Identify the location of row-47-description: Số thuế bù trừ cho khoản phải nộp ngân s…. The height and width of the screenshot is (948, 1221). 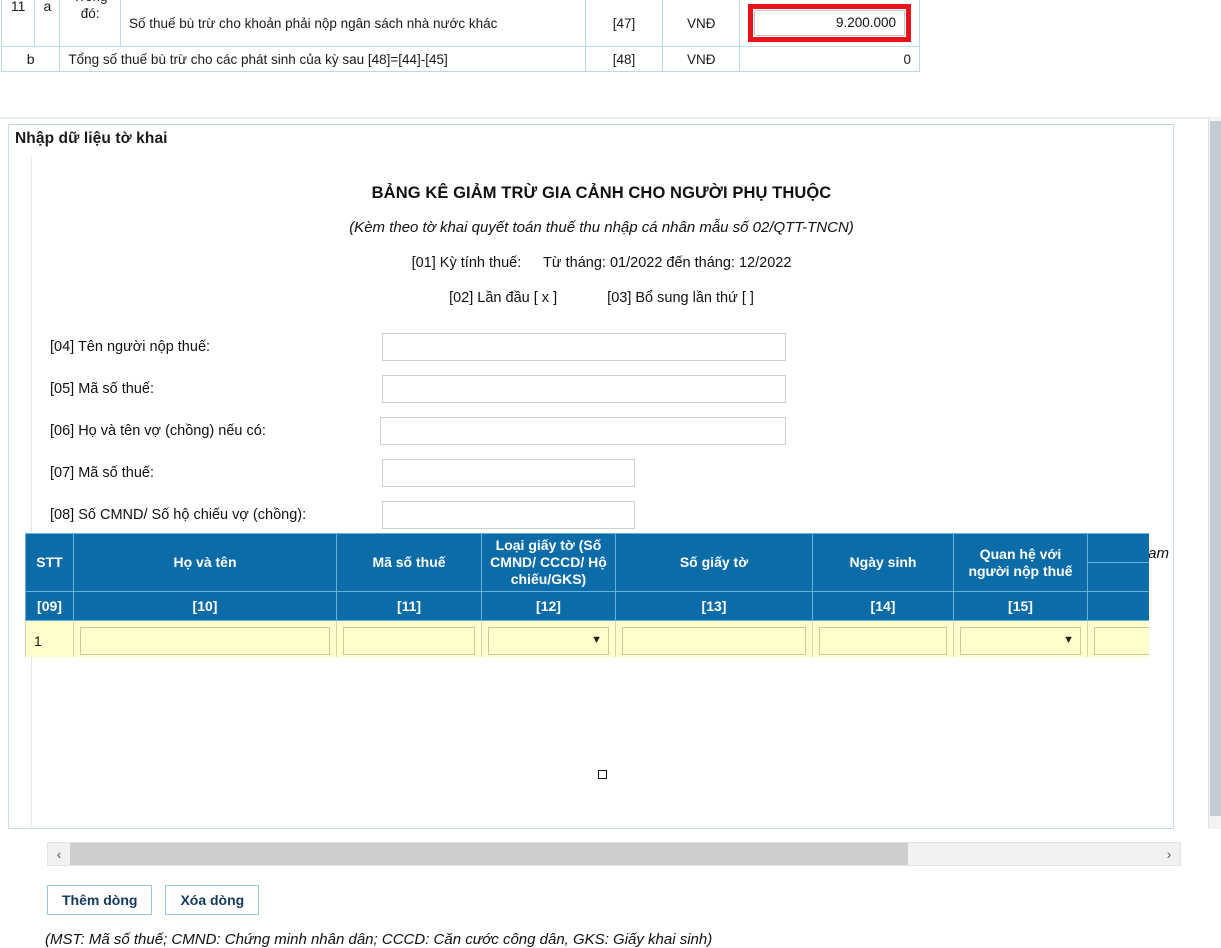
(352, 23).